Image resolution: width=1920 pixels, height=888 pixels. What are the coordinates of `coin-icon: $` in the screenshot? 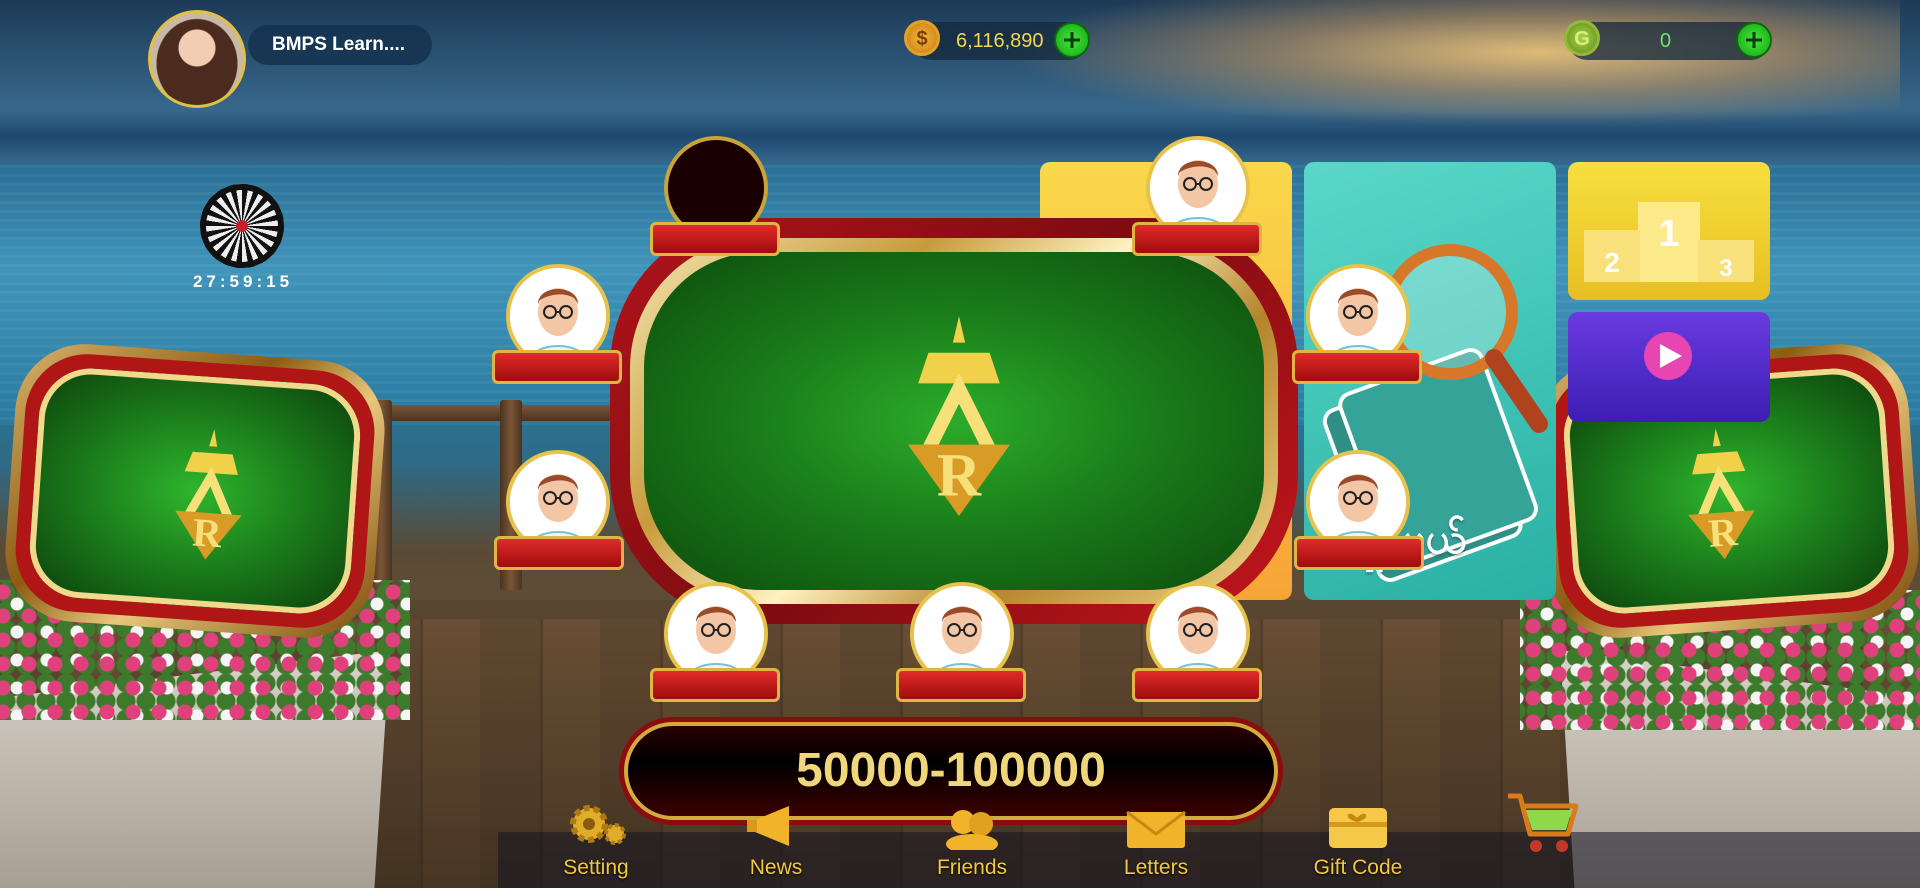 It's located at (922, 38).